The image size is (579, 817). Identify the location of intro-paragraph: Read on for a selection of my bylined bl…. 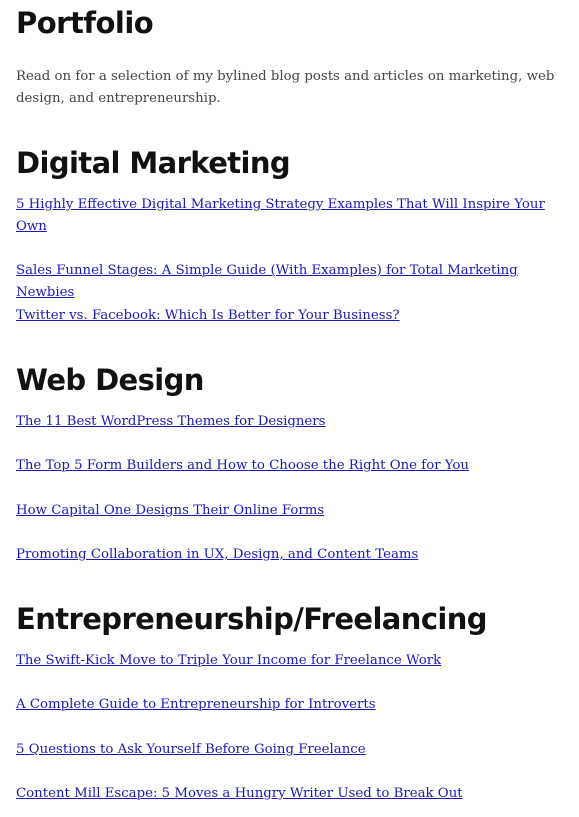
(285, 87).